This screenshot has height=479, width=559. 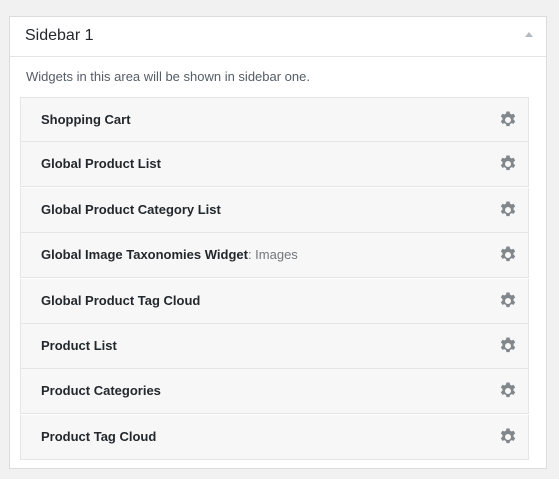 I want to click on widget-item-product-tag-cloud: Product Tag Cloud, so click(x=274, y=437).